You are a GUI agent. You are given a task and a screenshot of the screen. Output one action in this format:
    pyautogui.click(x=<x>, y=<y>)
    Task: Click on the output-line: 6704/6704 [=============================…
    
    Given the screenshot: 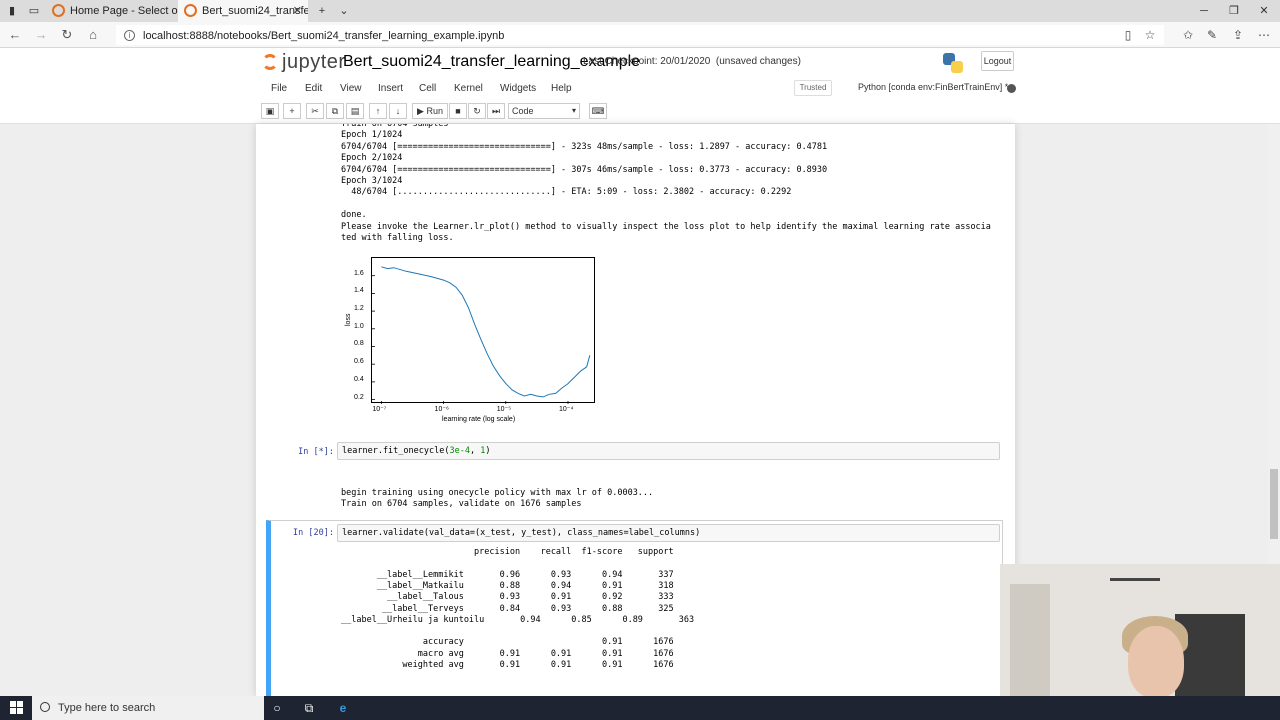 What is the action you would take?
    pyautogui.click(x=584, y=169)
    